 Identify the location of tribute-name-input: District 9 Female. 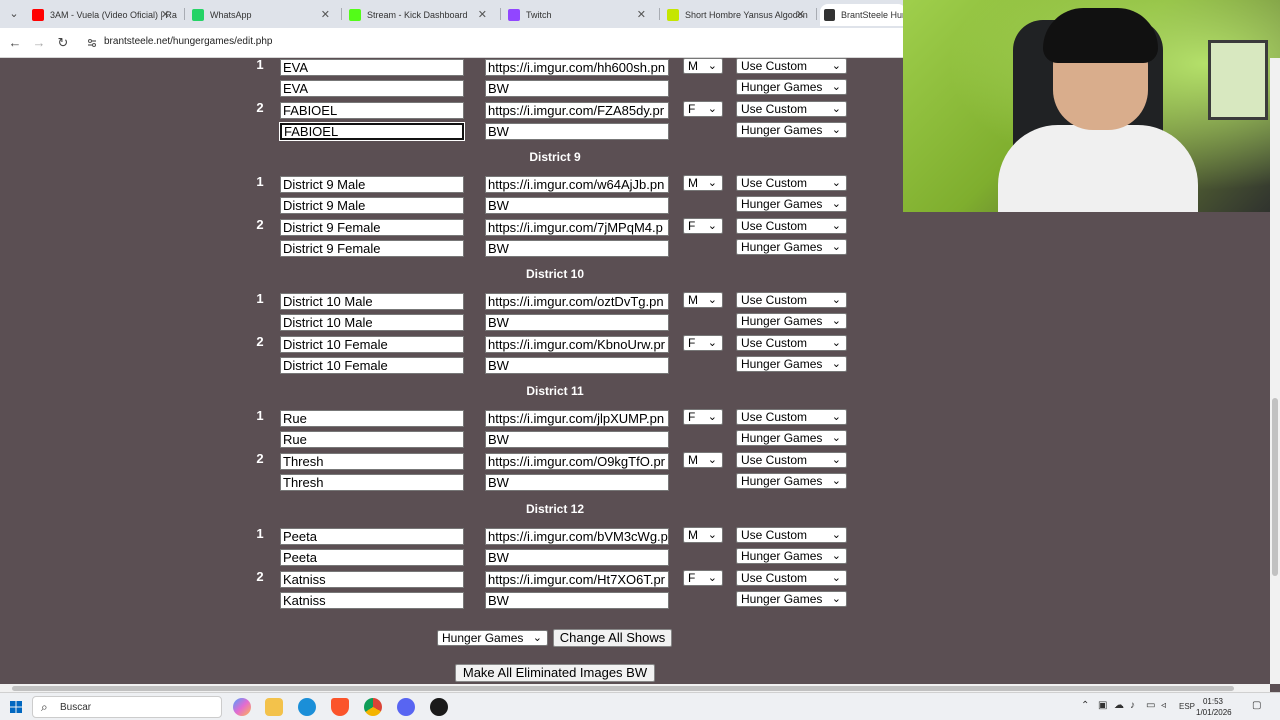
(372, 227).